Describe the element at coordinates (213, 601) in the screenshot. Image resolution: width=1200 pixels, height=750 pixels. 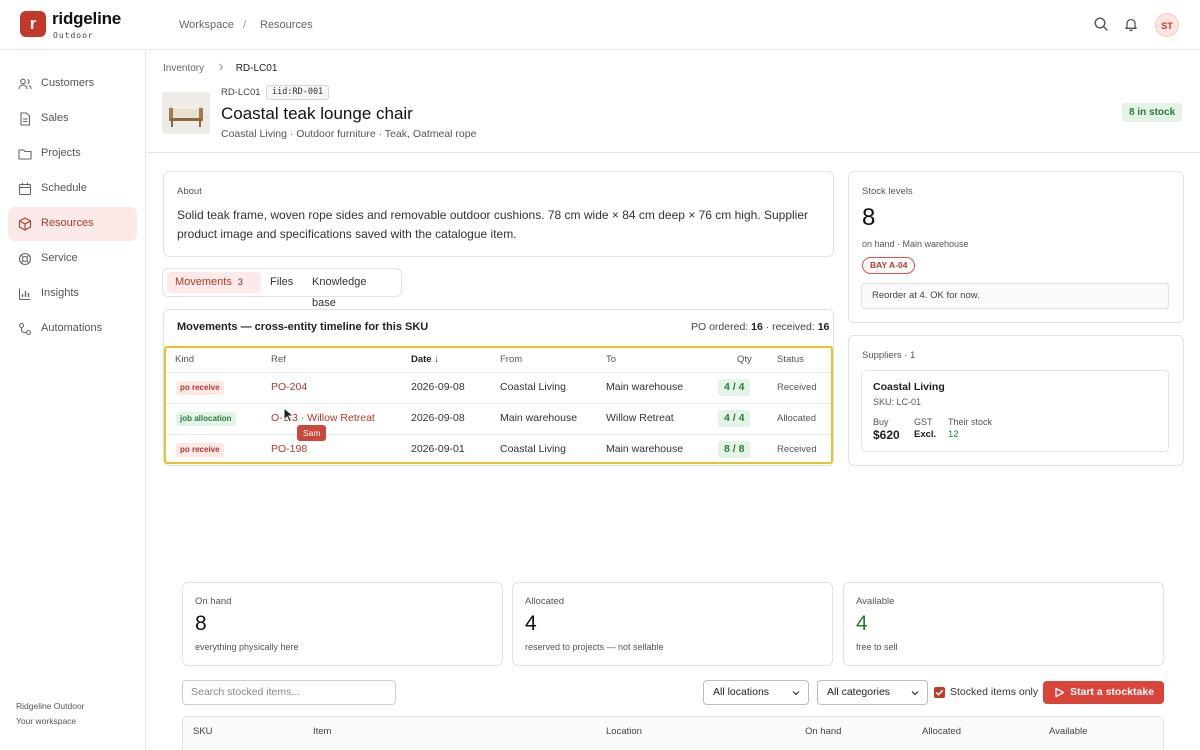
I see `stat-label: On hand` at that location.